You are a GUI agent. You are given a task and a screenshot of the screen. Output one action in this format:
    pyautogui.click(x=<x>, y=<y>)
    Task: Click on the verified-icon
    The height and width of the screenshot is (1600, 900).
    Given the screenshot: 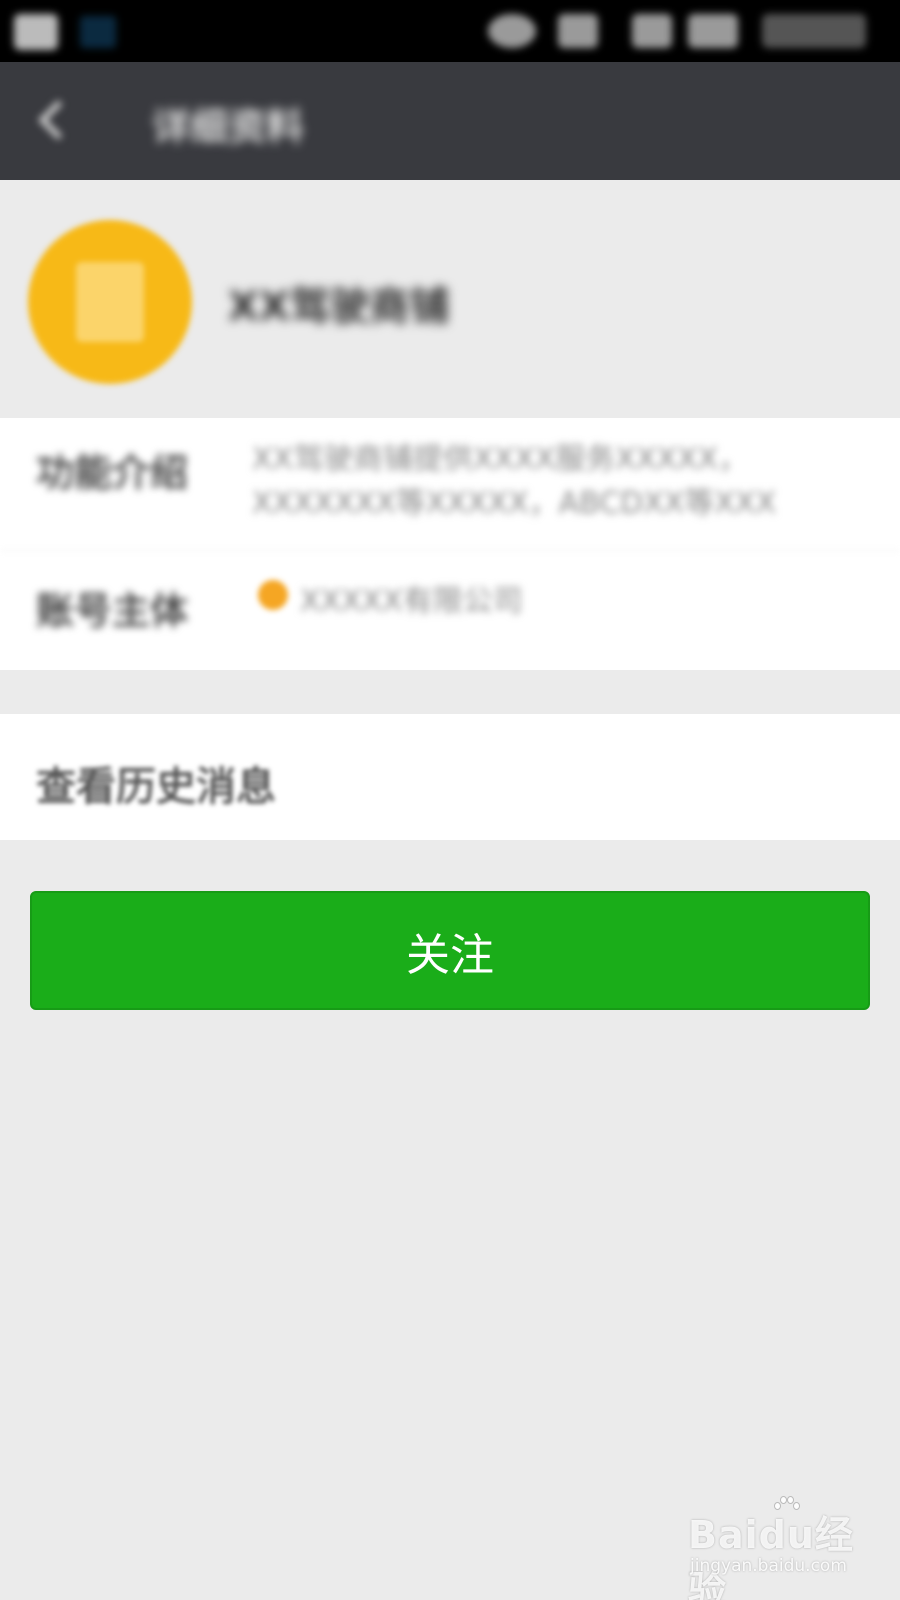 What is the action you would take?
    pyautogui.click(x=273, y=595)
    